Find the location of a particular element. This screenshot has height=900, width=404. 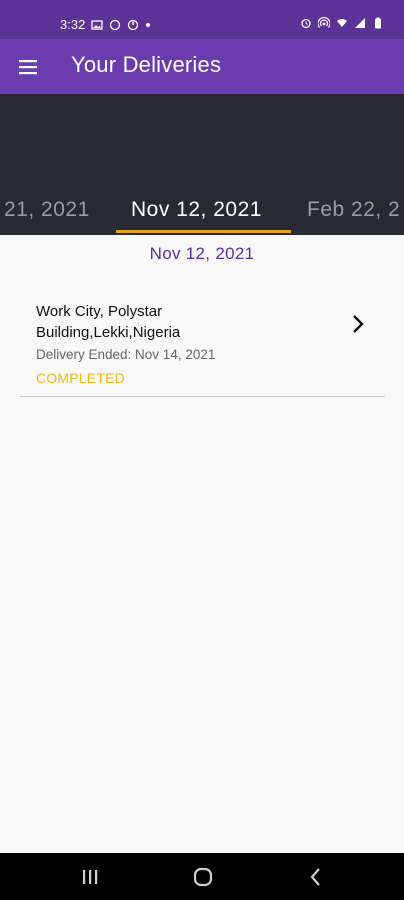

page-title: Your Deliveries is located at coordinates (146, 64).